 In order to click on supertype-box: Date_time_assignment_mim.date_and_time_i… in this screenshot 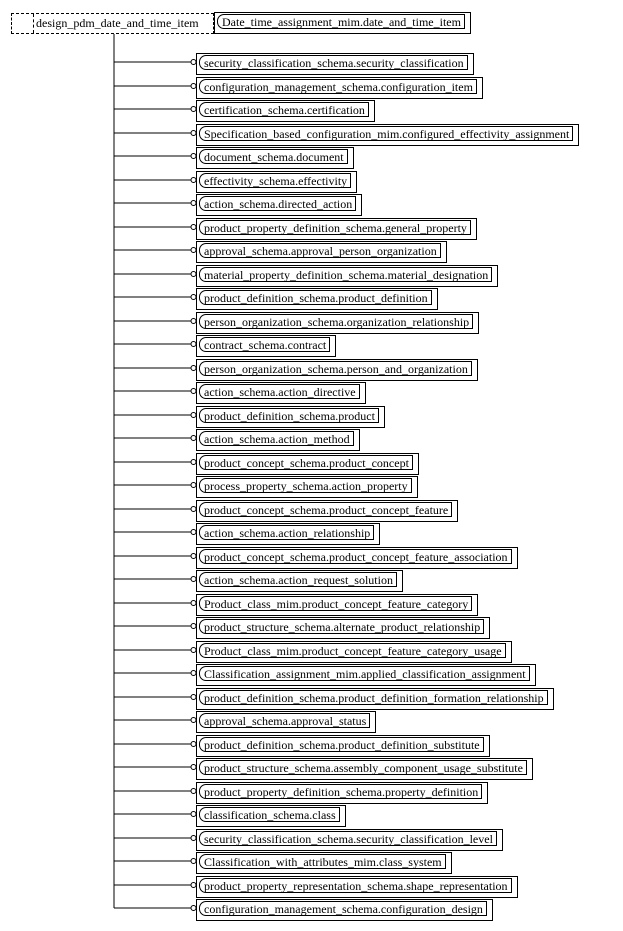, I will do `click(342, 23)`.